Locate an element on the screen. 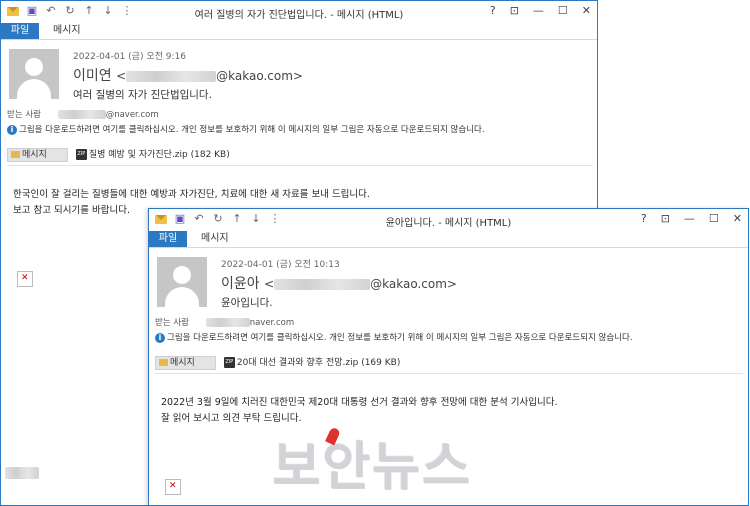 This screenshot has height=506, width=750. sent-date: 2022-04-01 (금) 오전 9:16 is located at coordinates (129, 57).